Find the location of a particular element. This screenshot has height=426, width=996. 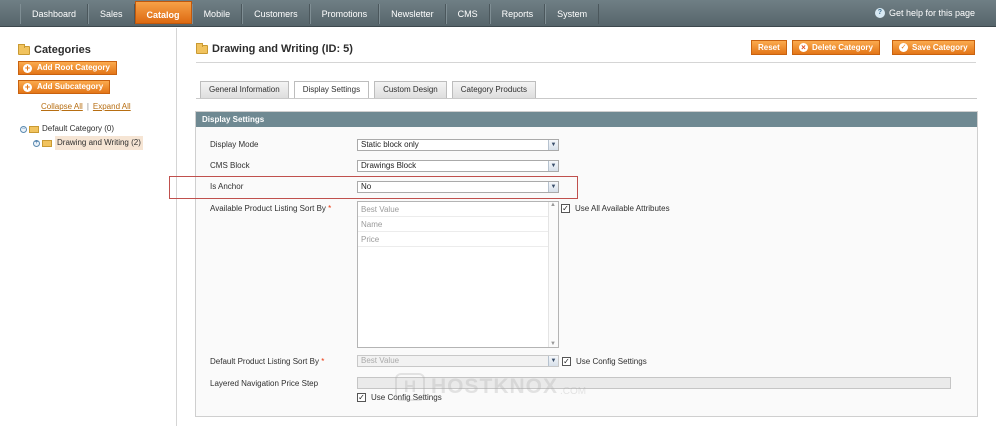

cms-block-select: Drawings Block ▼ is located at coordinates (458, 166).